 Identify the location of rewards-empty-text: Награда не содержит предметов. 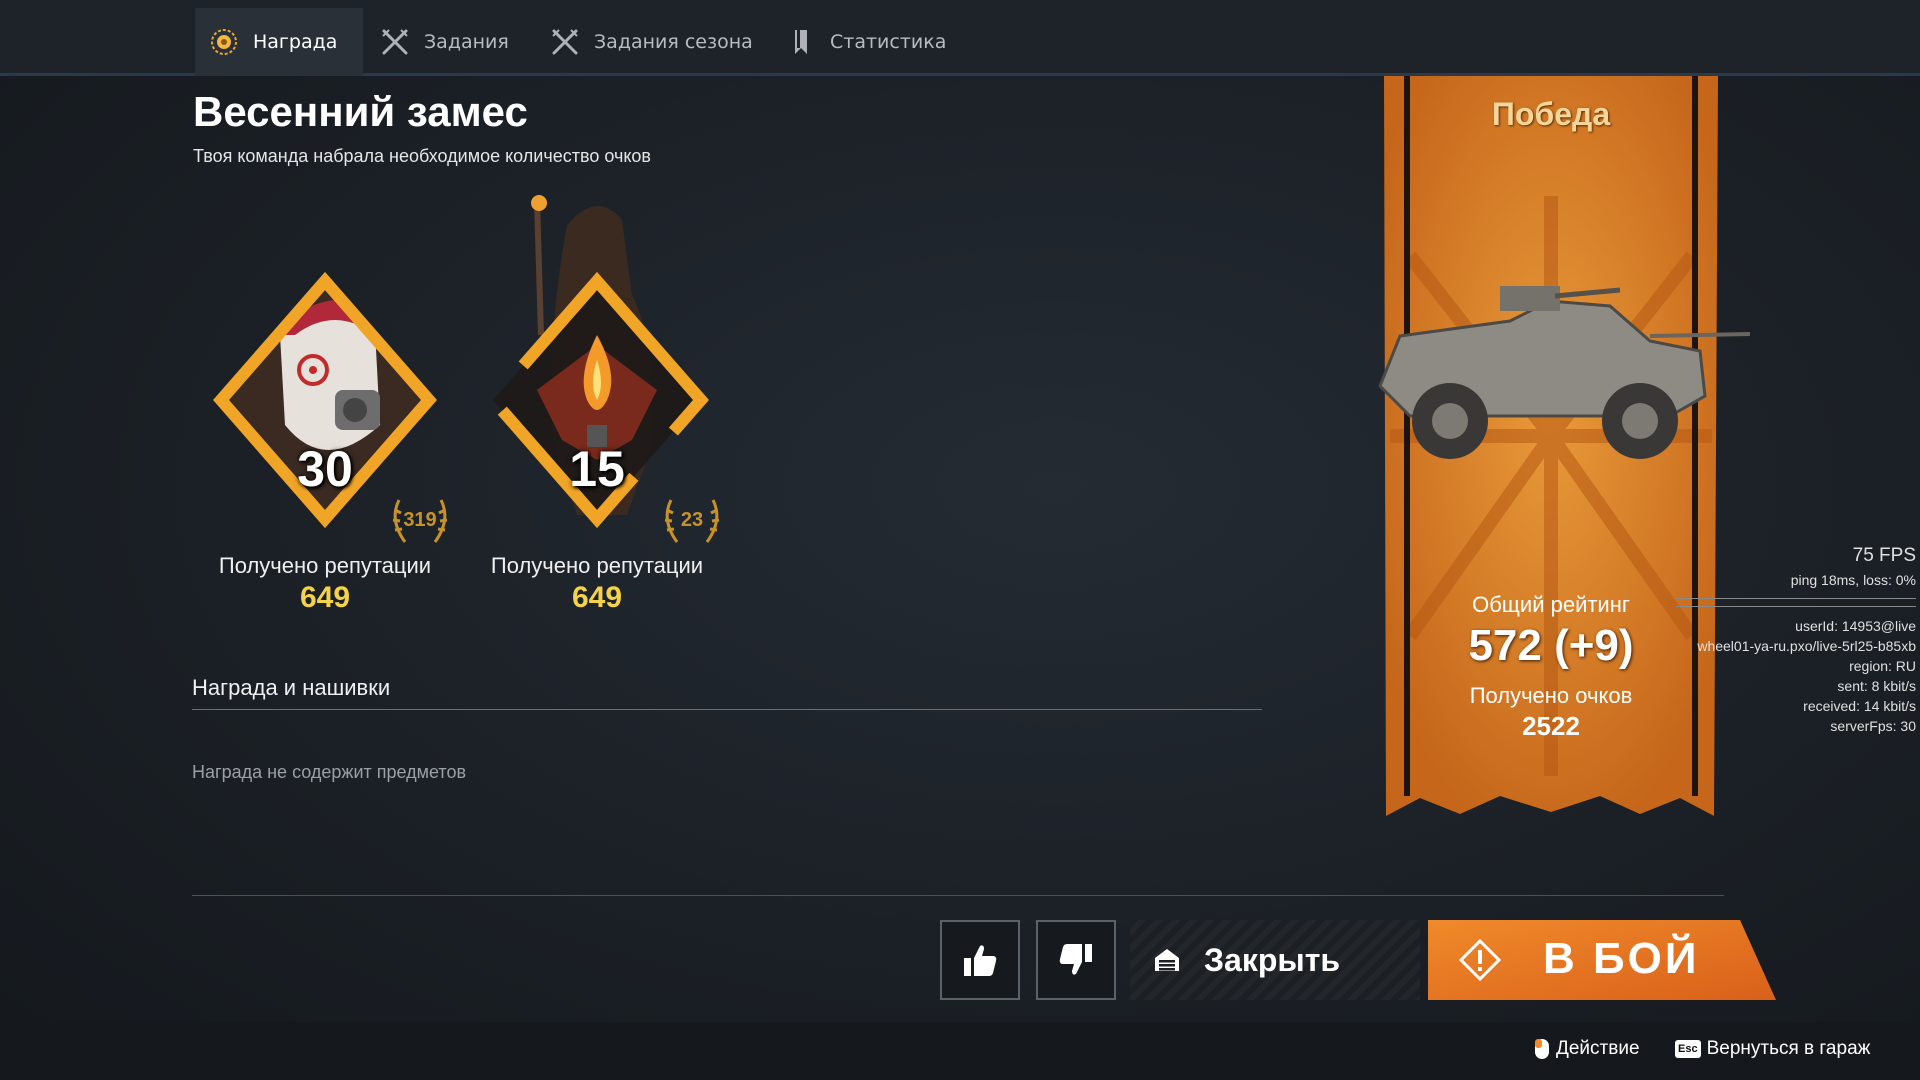
(329, 772).